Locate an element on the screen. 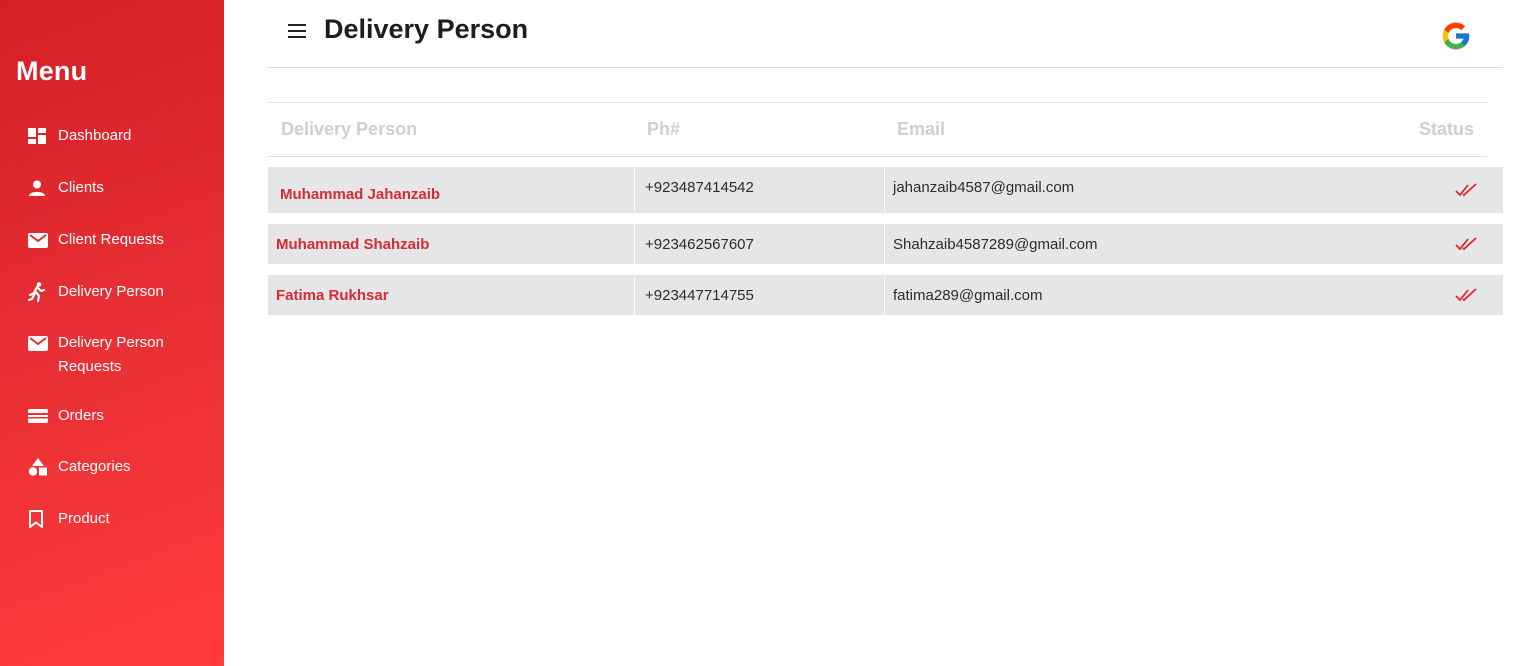 Image resolution: width=1517 pixels, height=666 pixels. sidebar-item-client-requests: Client Requests is located at coordinates (96, 240).